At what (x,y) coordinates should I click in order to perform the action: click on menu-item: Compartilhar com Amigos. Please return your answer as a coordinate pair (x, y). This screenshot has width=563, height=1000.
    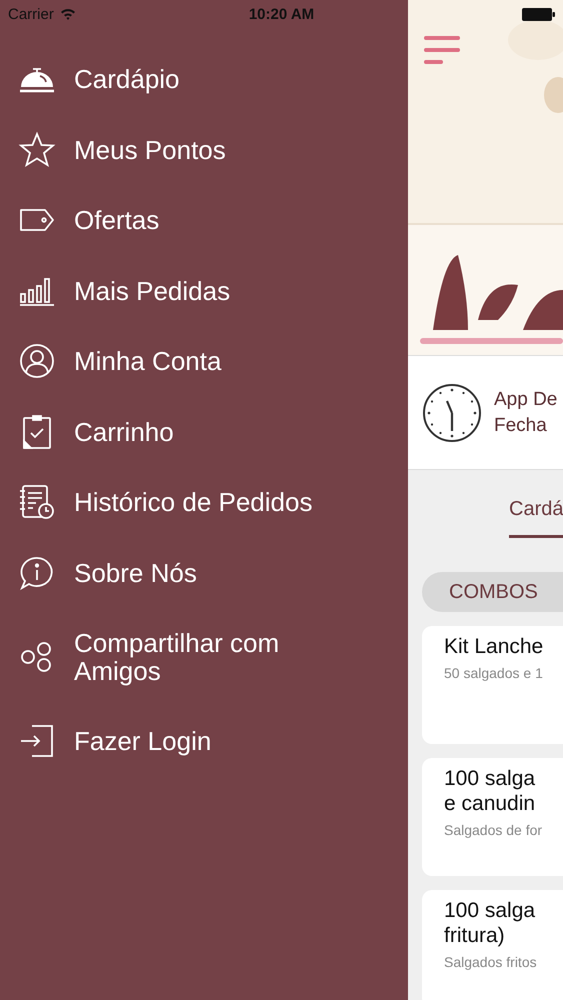
    Looking at the image, I should click on (204, 657).